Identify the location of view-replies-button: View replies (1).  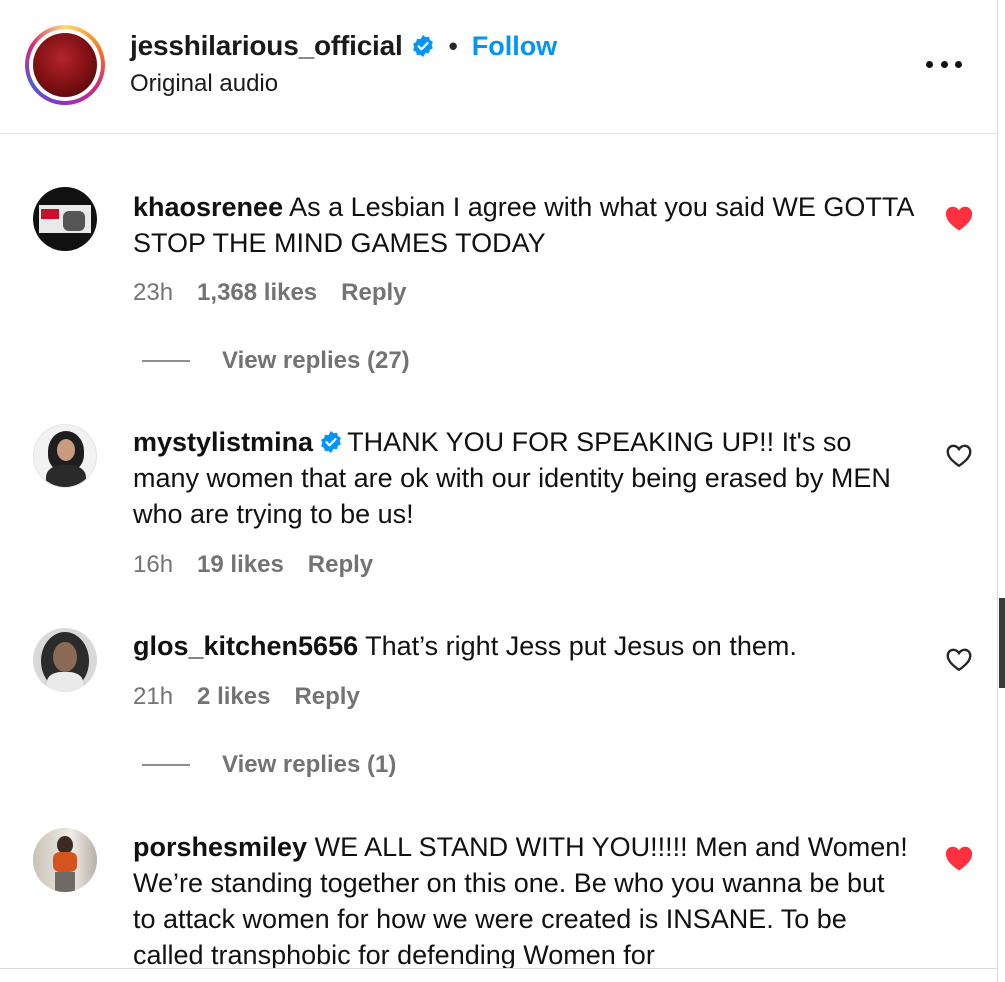
(269, 765).